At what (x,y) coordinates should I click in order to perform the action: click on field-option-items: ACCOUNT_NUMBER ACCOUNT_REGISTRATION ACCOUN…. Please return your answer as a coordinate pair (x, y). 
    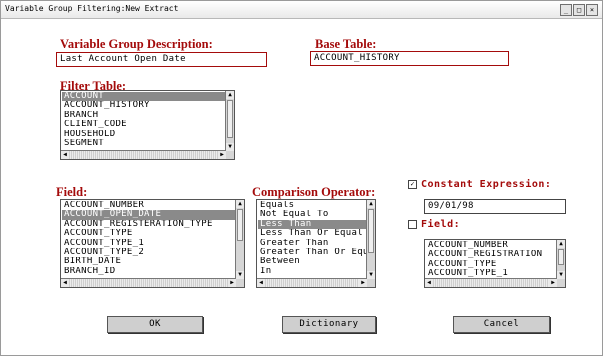
    Looking at the image, I should click on (491, 260).